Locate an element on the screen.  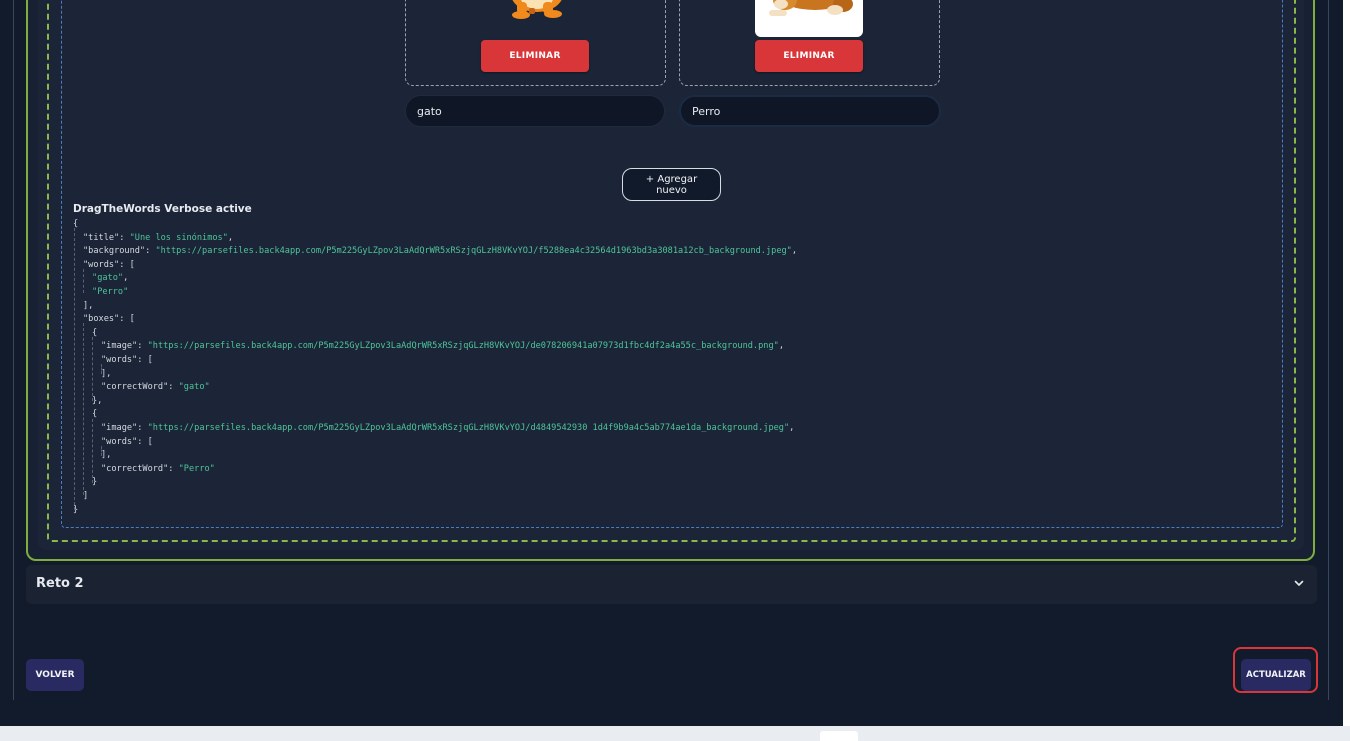
taskbar-strip is located at coordinates (675, 733).